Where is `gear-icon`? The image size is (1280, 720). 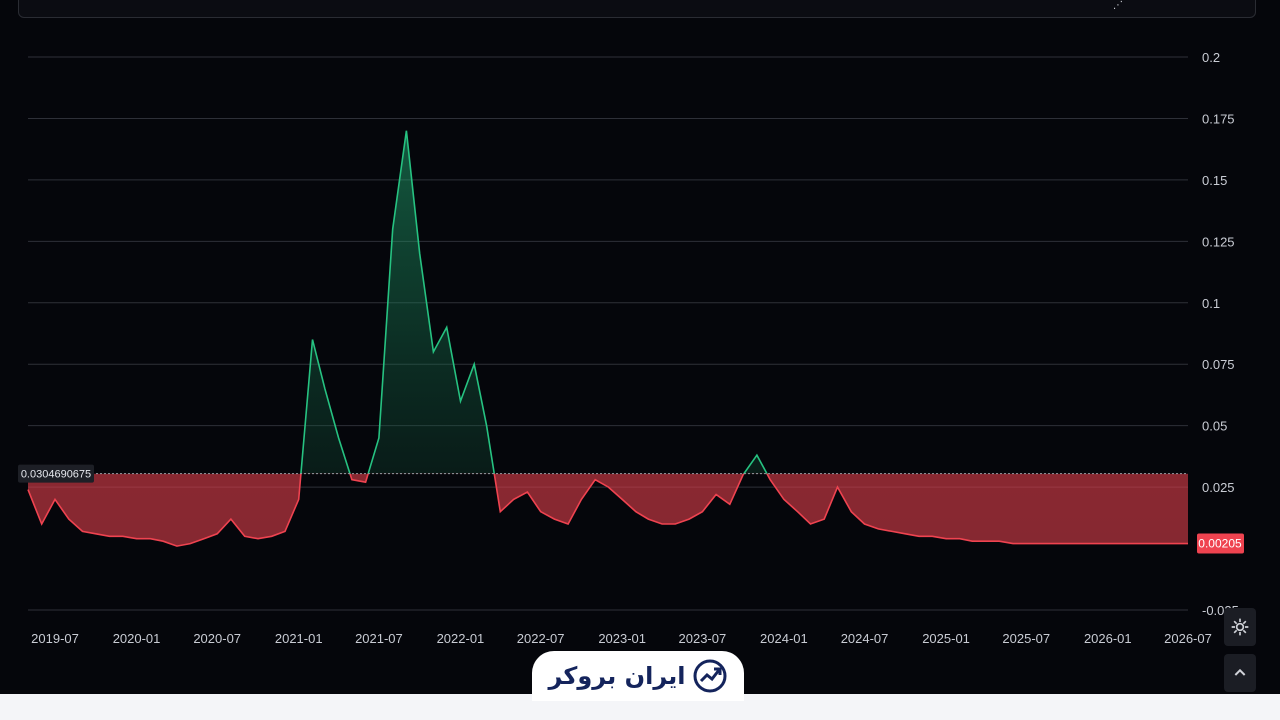
gear-icon is located at coordinates (1240, 627).